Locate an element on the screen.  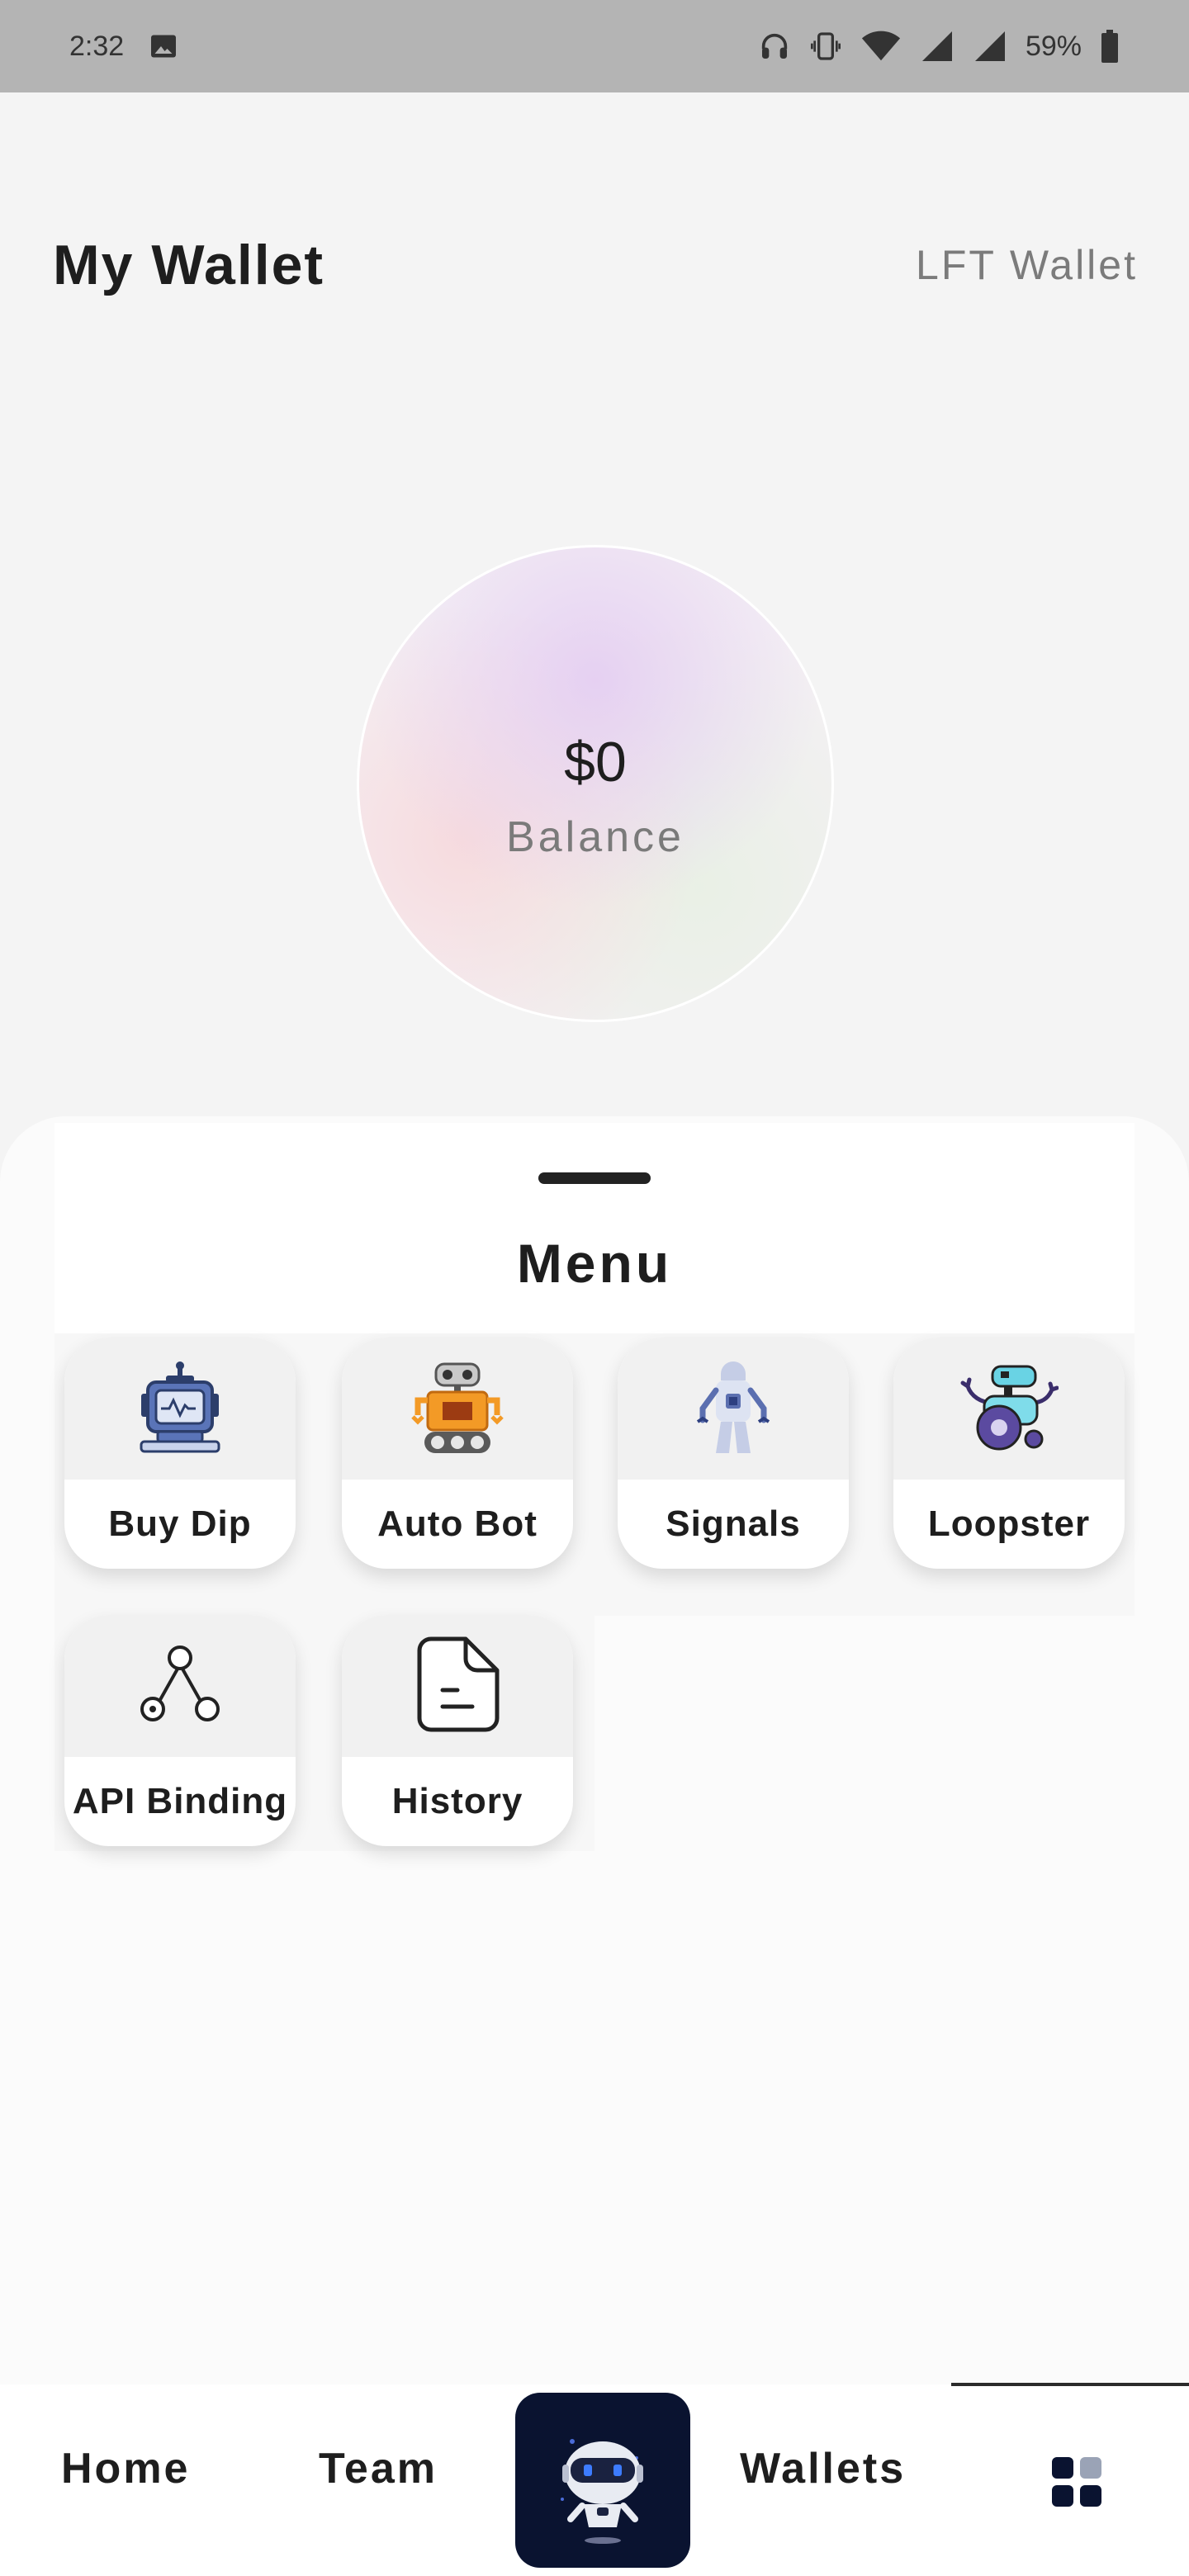
robot-mascot-icon is located at coordinates (603, 2480).